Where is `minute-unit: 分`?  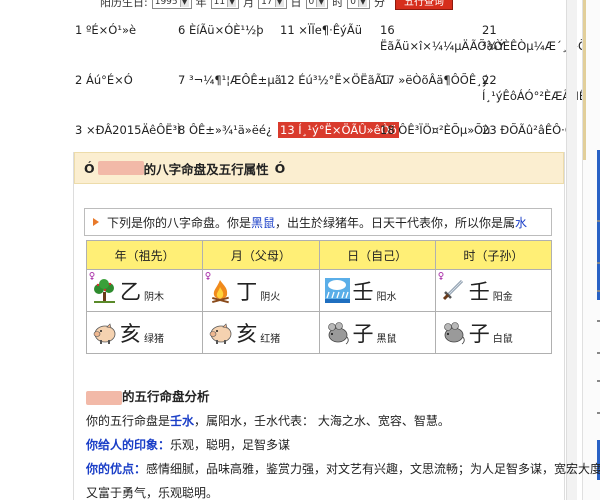 minute-unit: 分 is located at coordinates (379, 4).